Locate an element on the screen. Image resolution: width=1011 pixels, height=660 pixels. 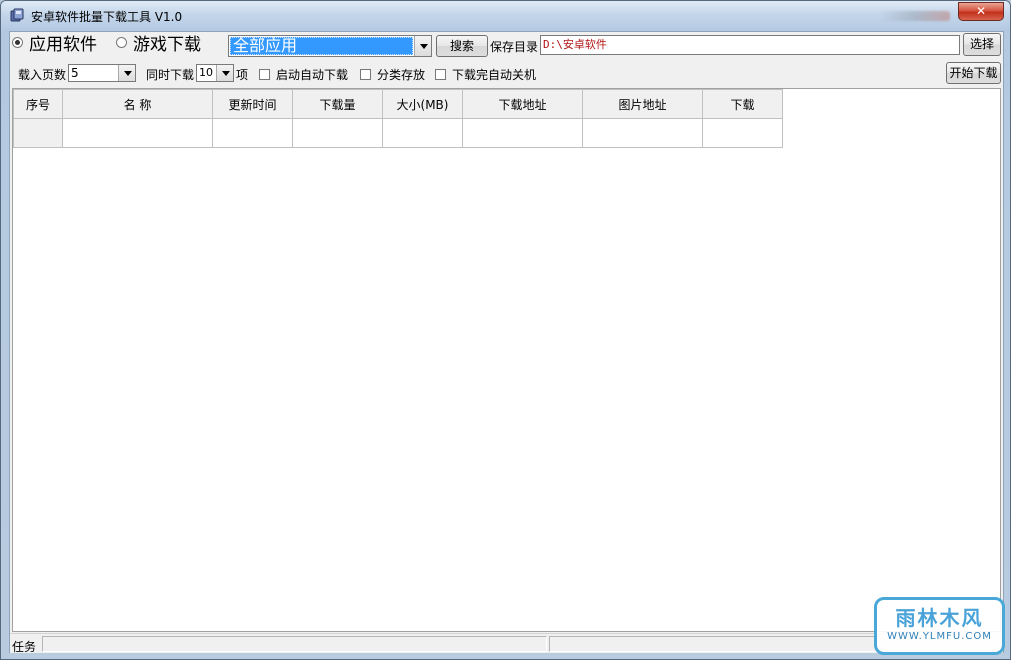
auto-start-label: 启动自动下载 is located at coordinates (312, 75).